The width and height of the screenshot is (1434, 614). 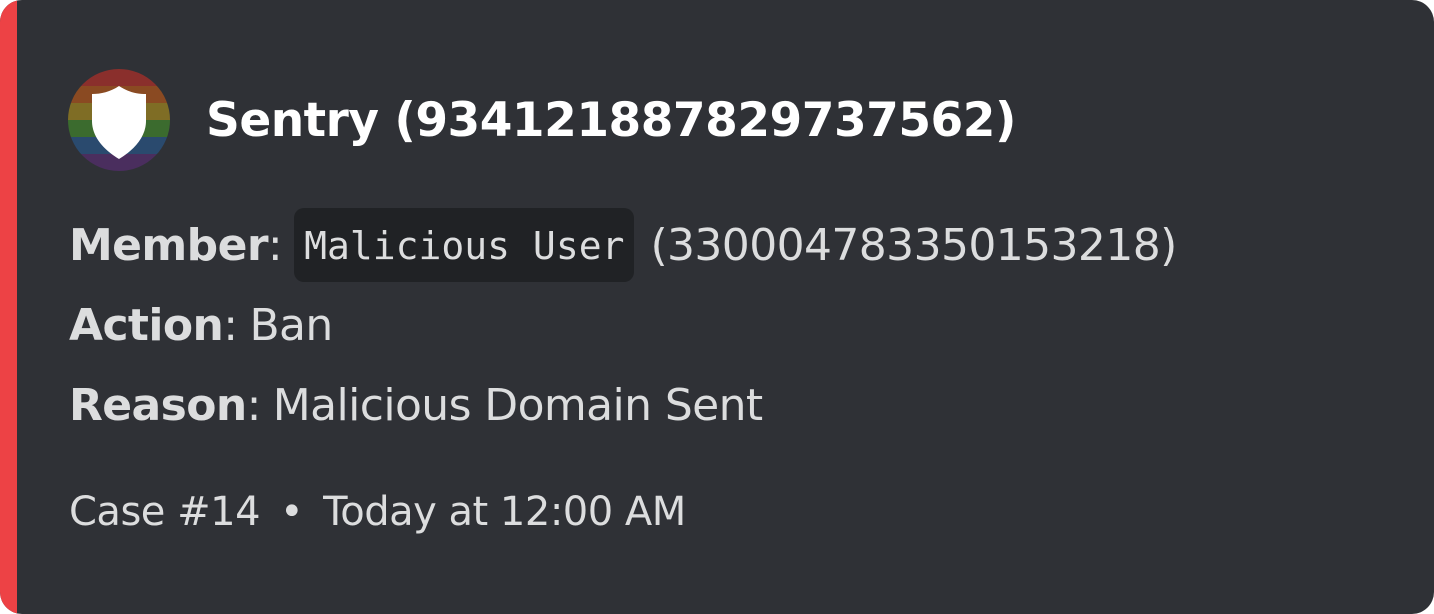 What do you see at coordinates (291, 325) in the screenshot?
I see `action-value: Ban` at bounding box center [291, 325].